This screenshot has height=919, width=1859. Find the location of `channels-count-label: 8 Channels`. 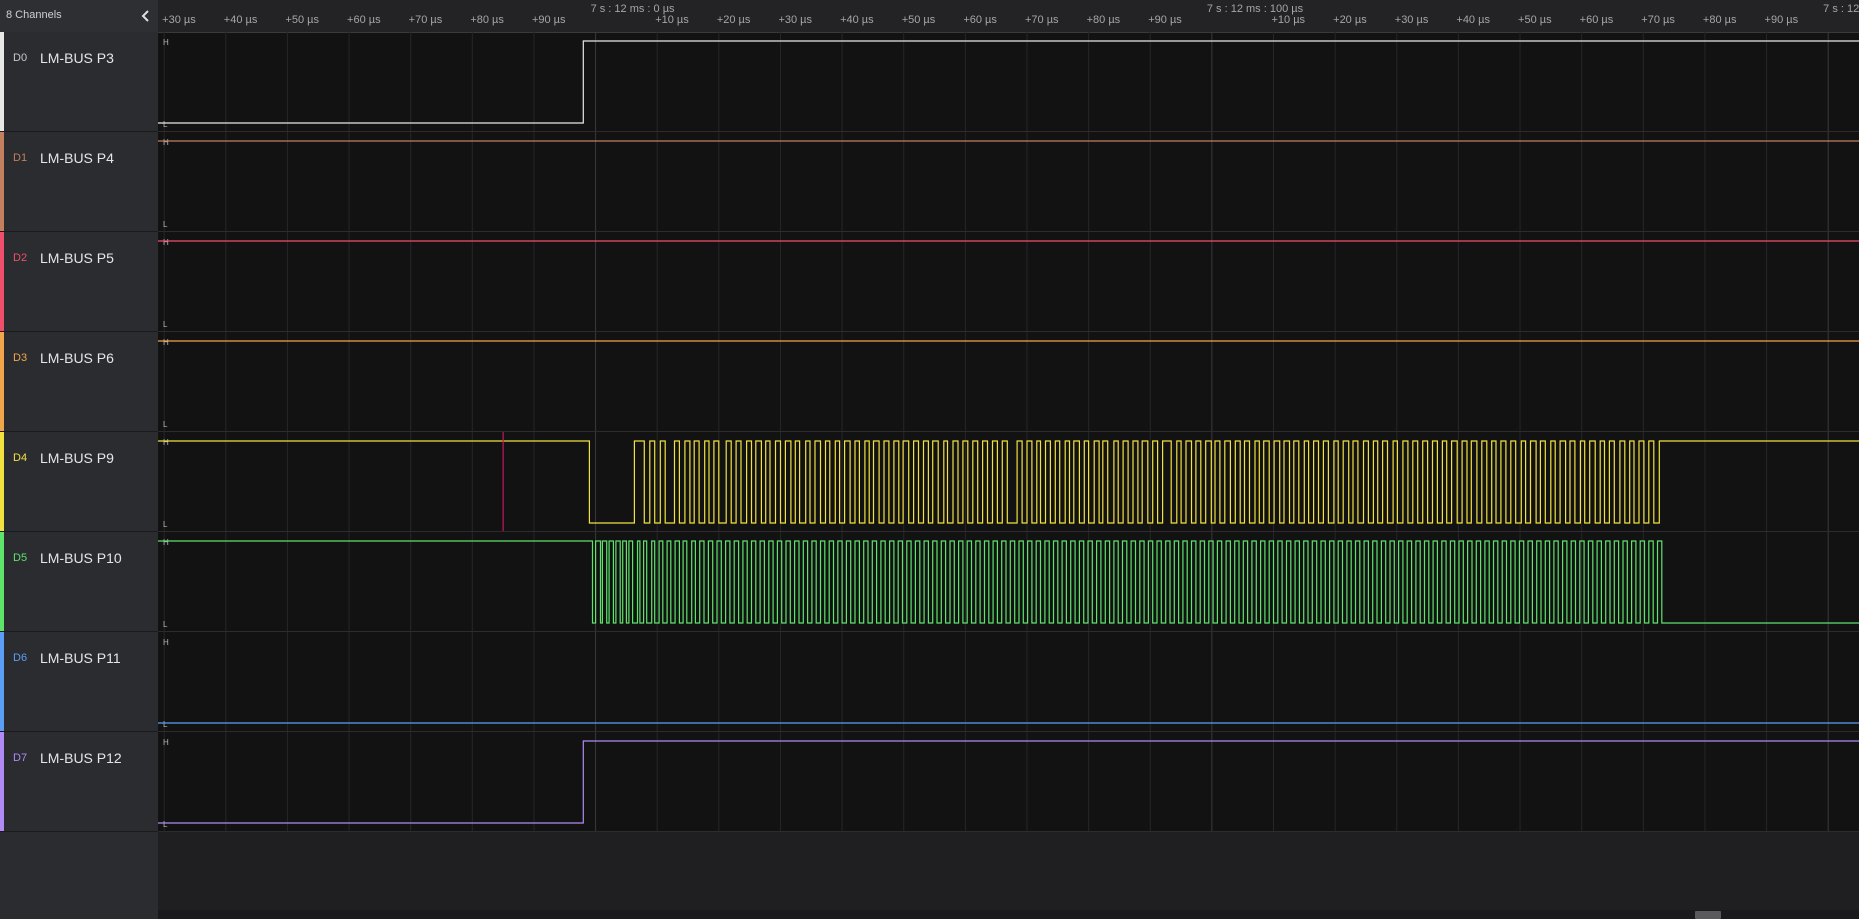

channels-count-label: 8 Channels is located at coordinates (34, 15).